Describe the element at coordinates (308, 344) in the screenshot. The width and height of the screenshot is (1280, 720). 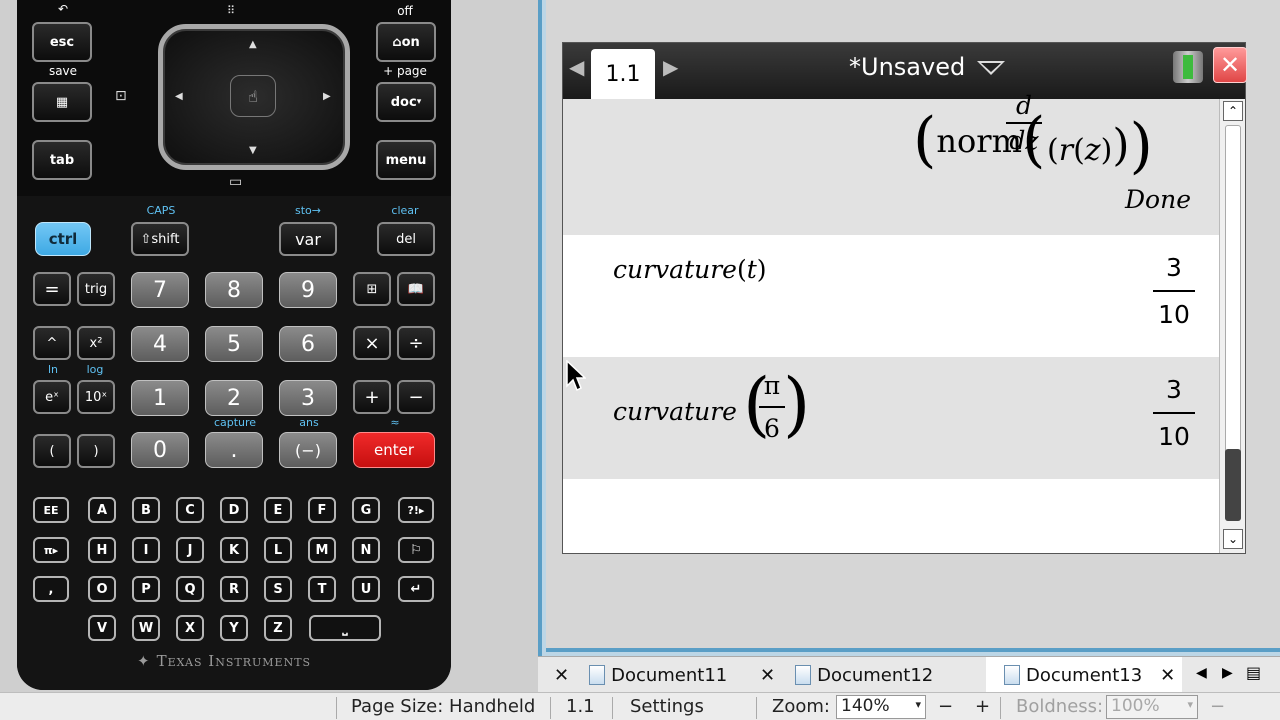
I see `key-6: 6` at that location.